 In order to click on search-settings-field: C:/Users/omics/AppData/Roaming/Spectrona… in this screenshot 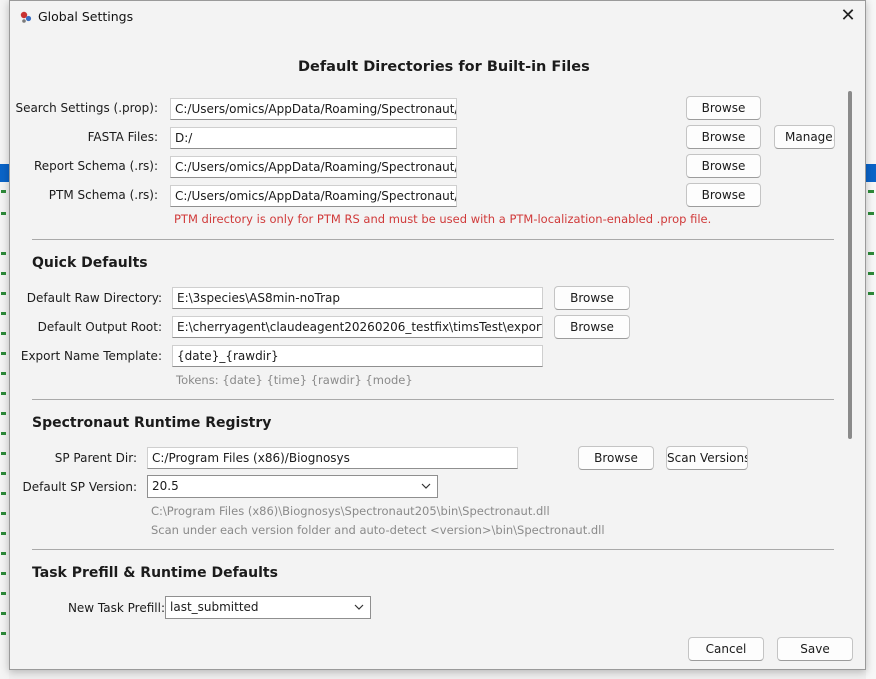, I will do `click(313, 109)`.